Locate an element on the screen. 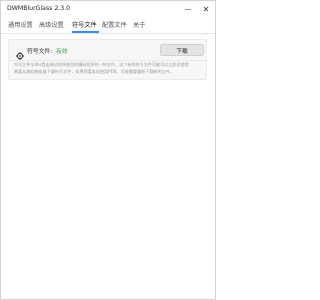 Image resolution: width=320 pixels, height=300 pixels. tab-config: 配置文件 is located at coordinates (114, 24).